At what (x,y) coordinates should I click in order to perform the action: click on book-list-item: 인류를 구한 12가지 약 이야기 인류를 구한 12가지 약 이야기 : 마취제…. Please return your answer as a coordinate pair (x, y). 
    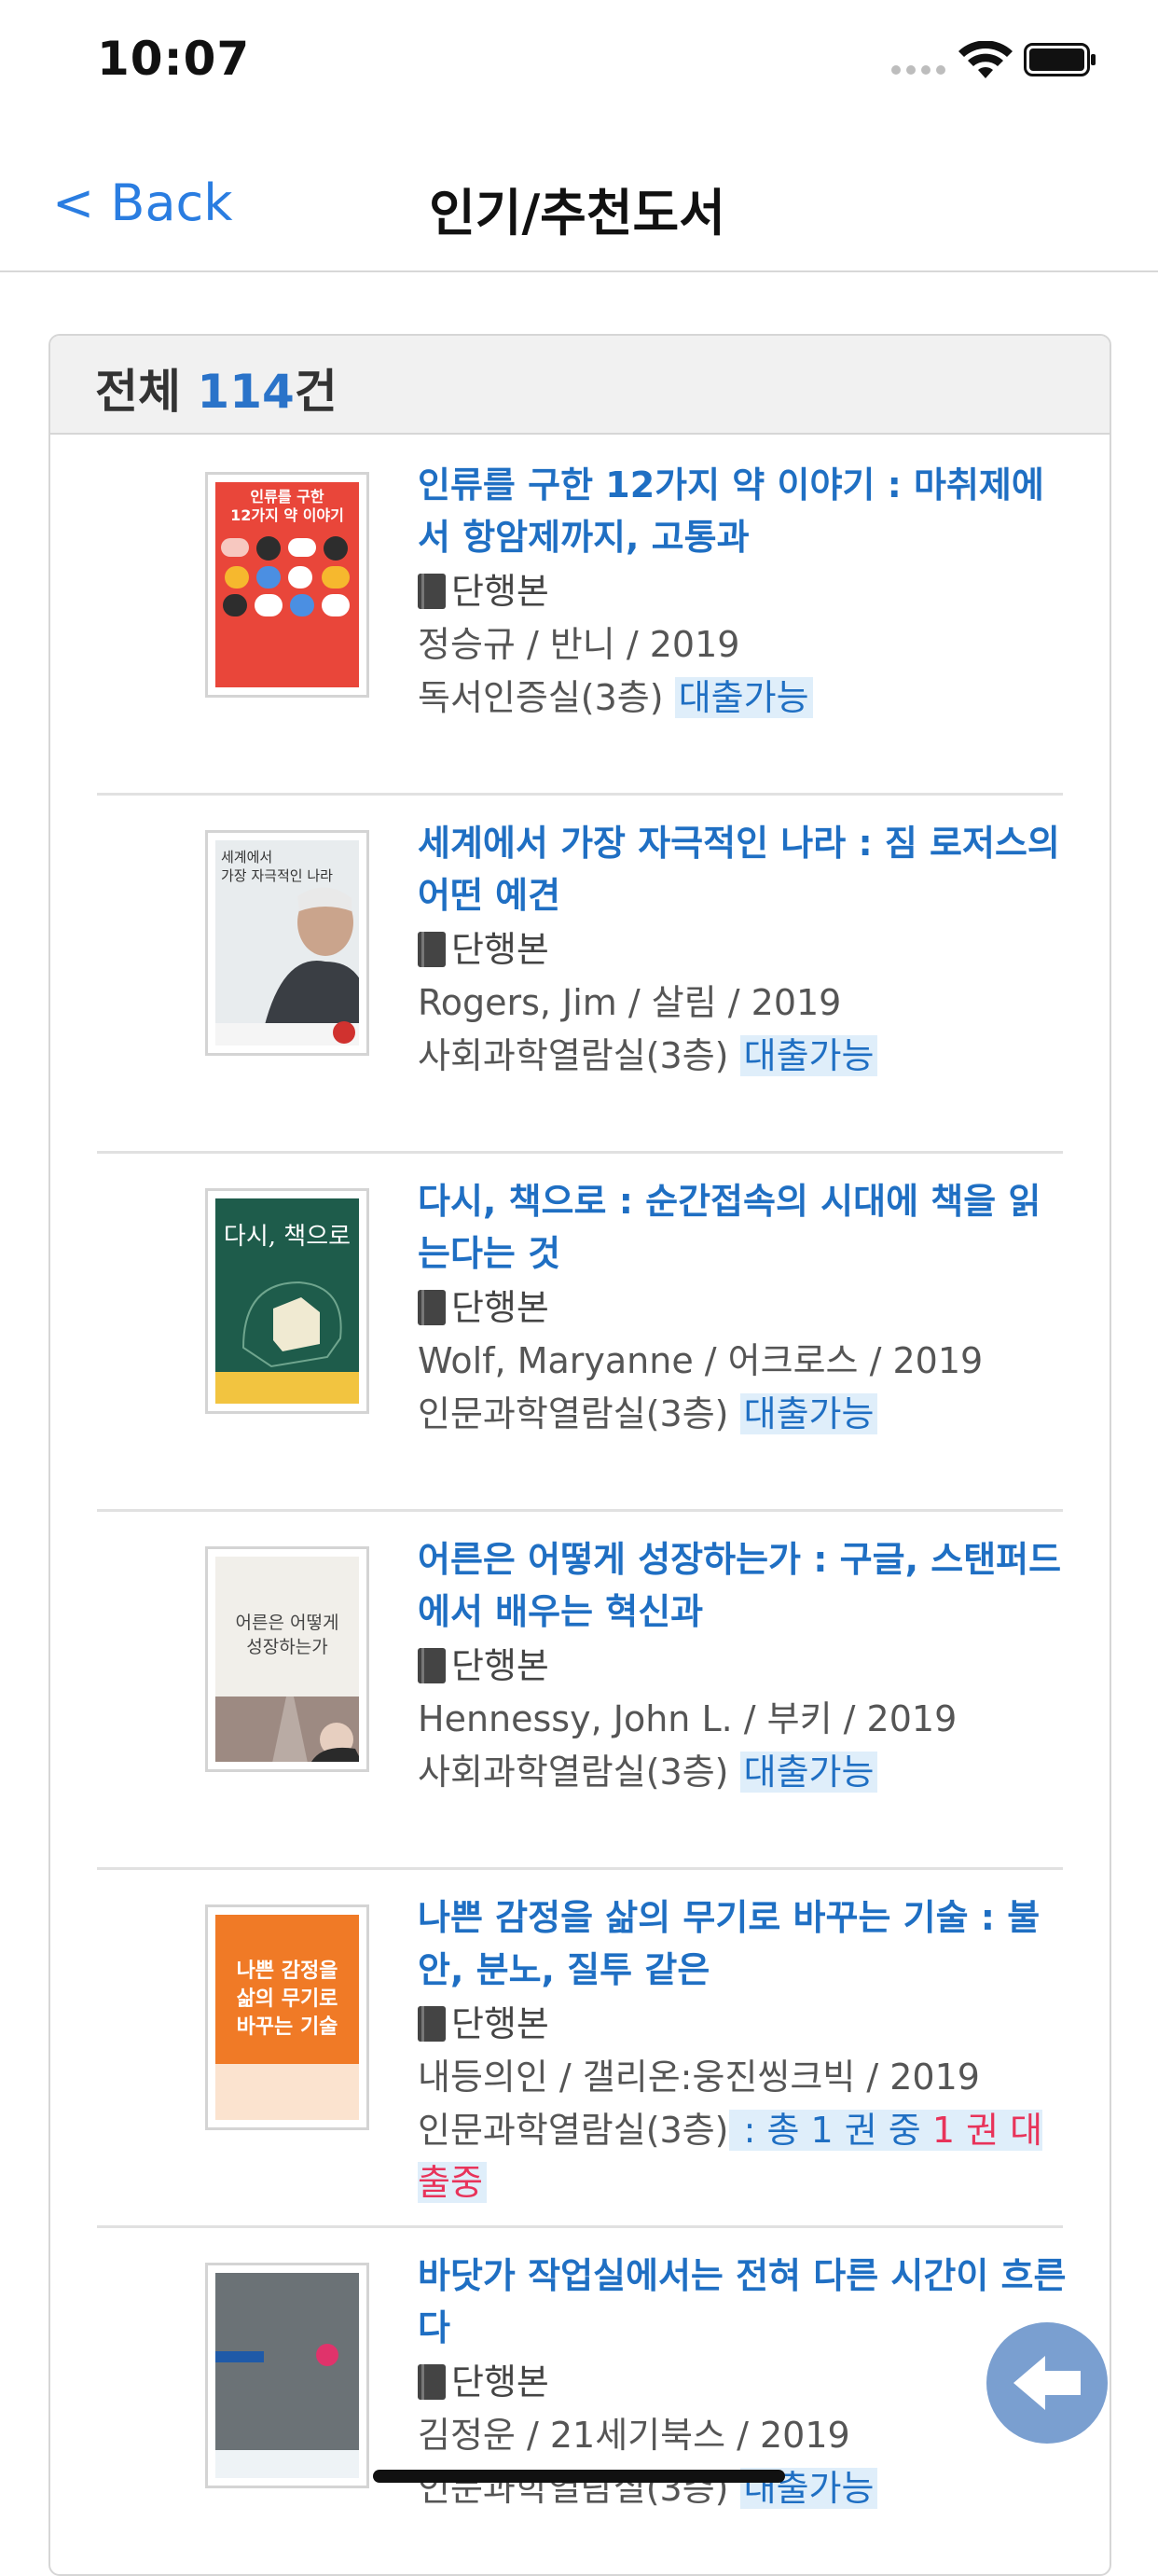
    Looking at the image, I should click on (580, 615).